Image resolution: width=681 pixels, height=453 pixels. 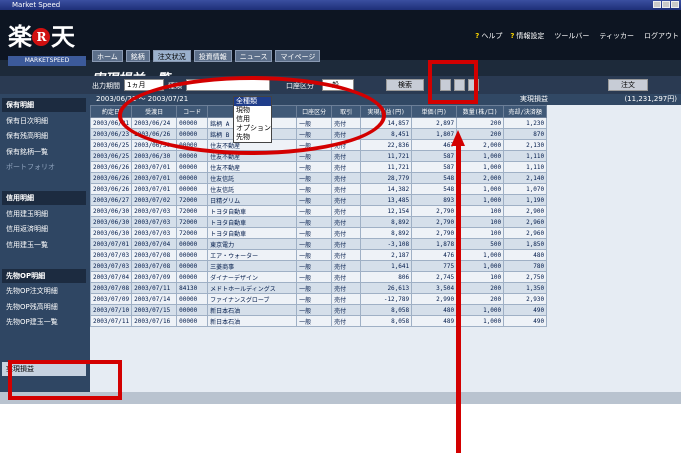 I want to click on table-cell: 2003/07/11, so click(x=154, y=288).